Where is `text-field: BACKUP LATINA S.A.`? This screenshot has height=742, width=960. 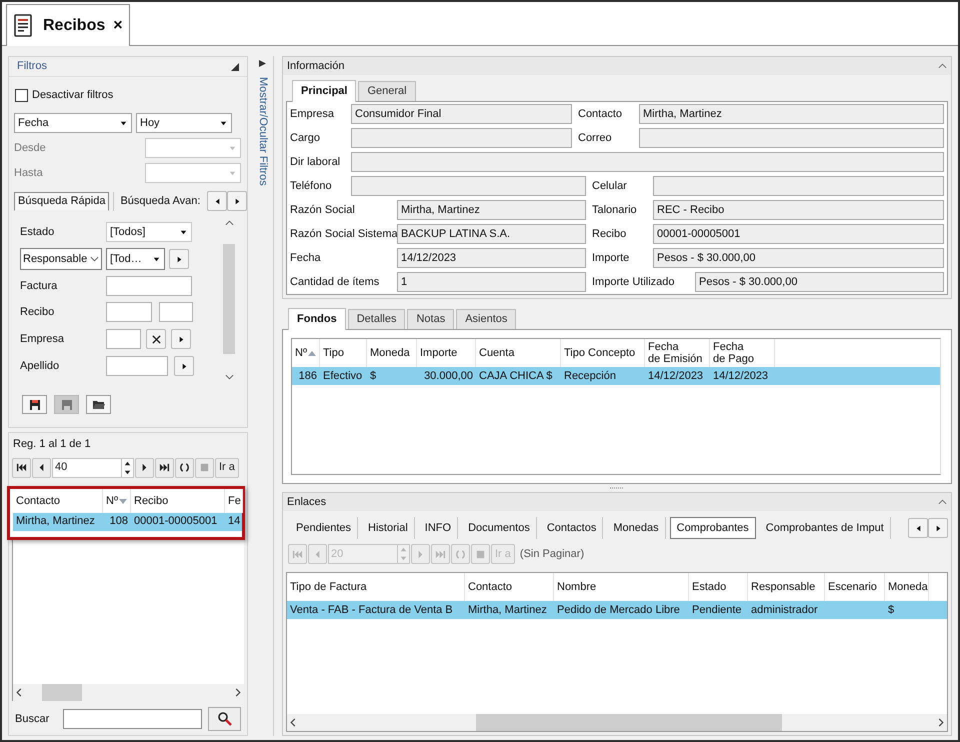
text-field: BACKUP LATINA S.A. is located at coordinates (491, 234).